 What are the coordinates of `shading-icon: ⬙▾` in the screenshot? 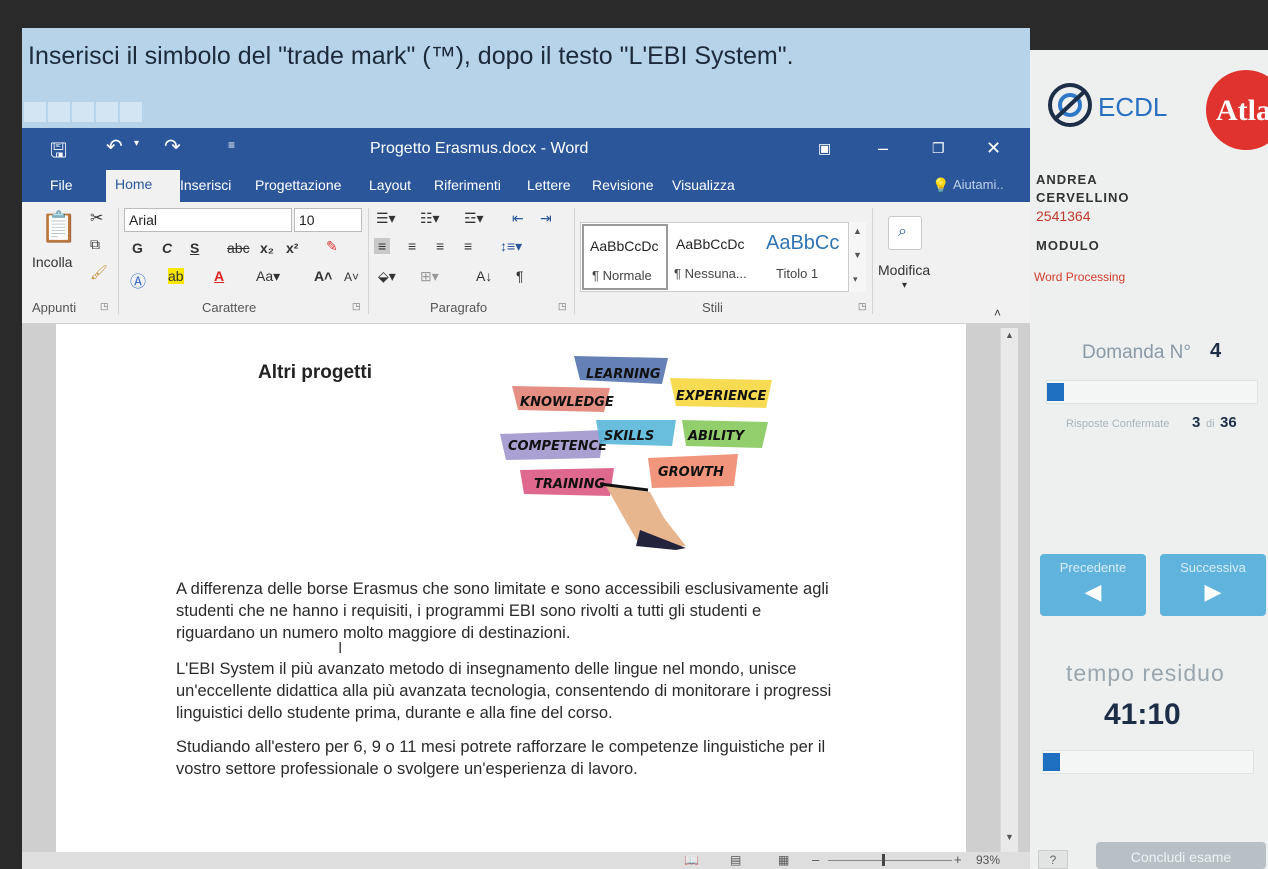 It's located at (387, 276).